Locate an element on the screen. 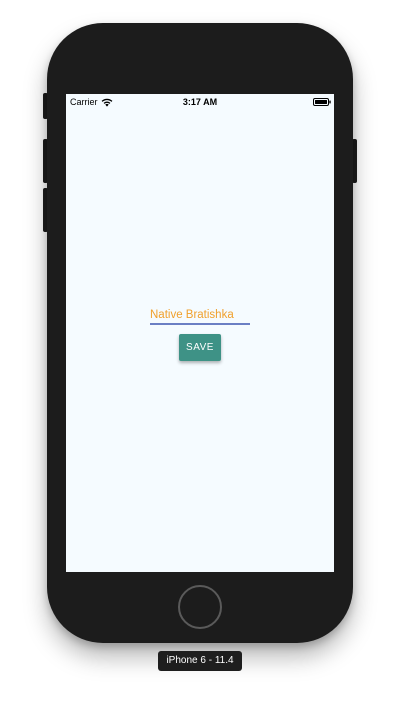 The width and height of the screenshot is (400, 701). home-button is located at coordinates (200, 607).